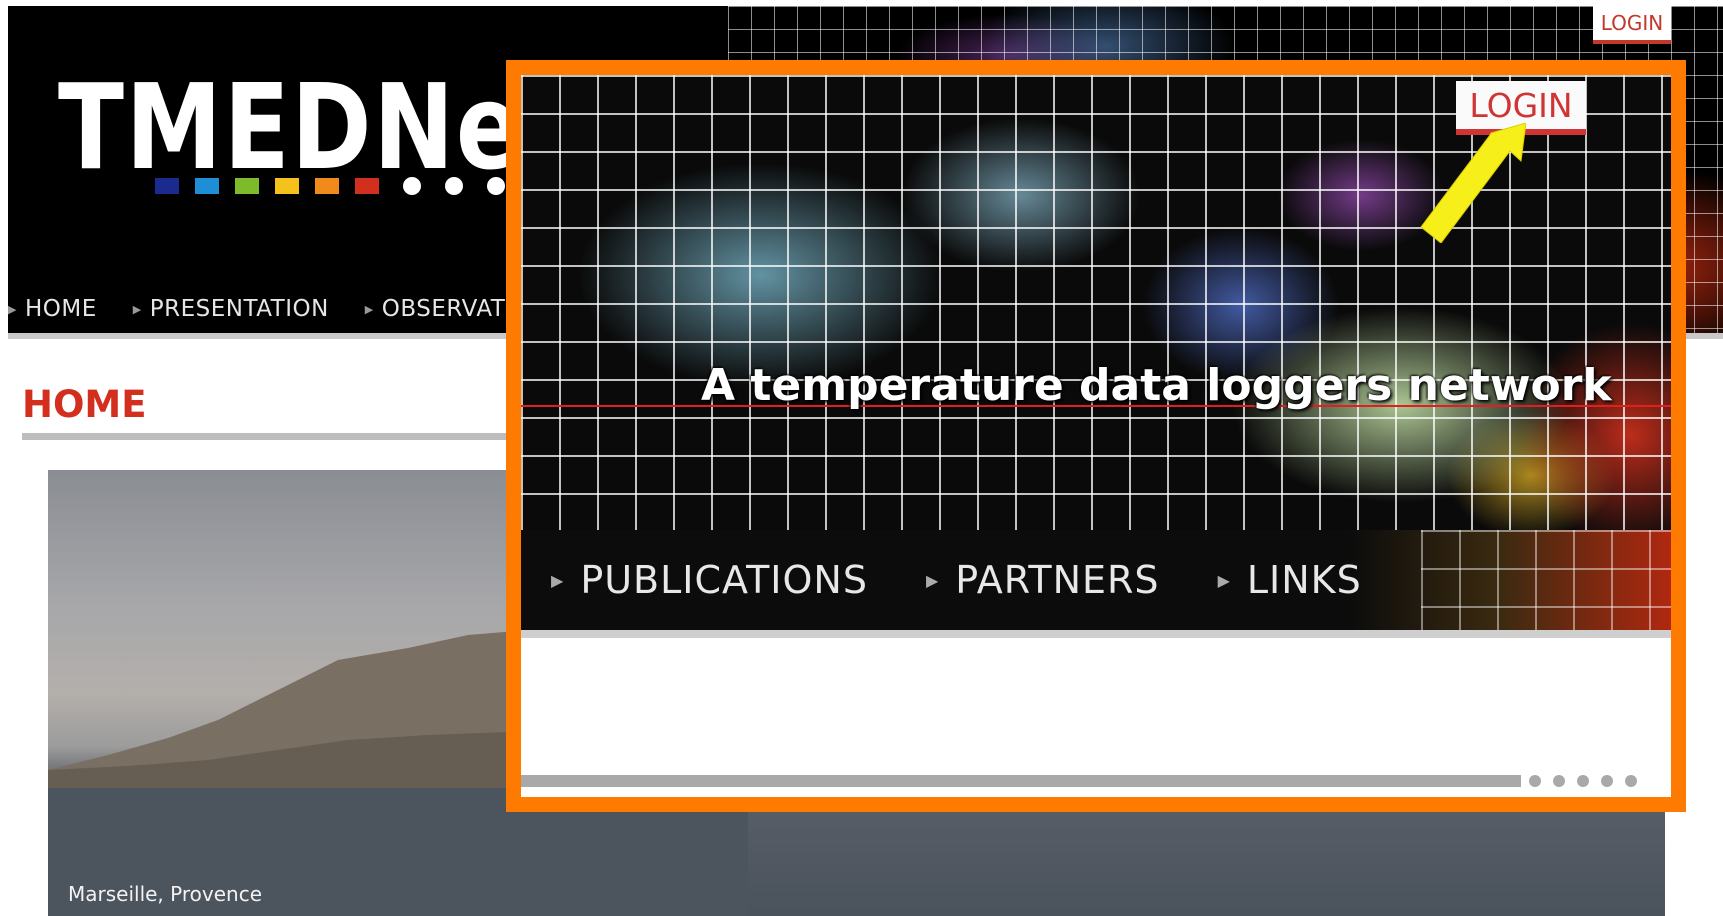 Image resolution: width=1723 pixels, height=916 pixels. What do you see at coordinates (290, 127) in the screenshot?
I see `site-logo: TMEDNe` at bounding box center [290, 127].